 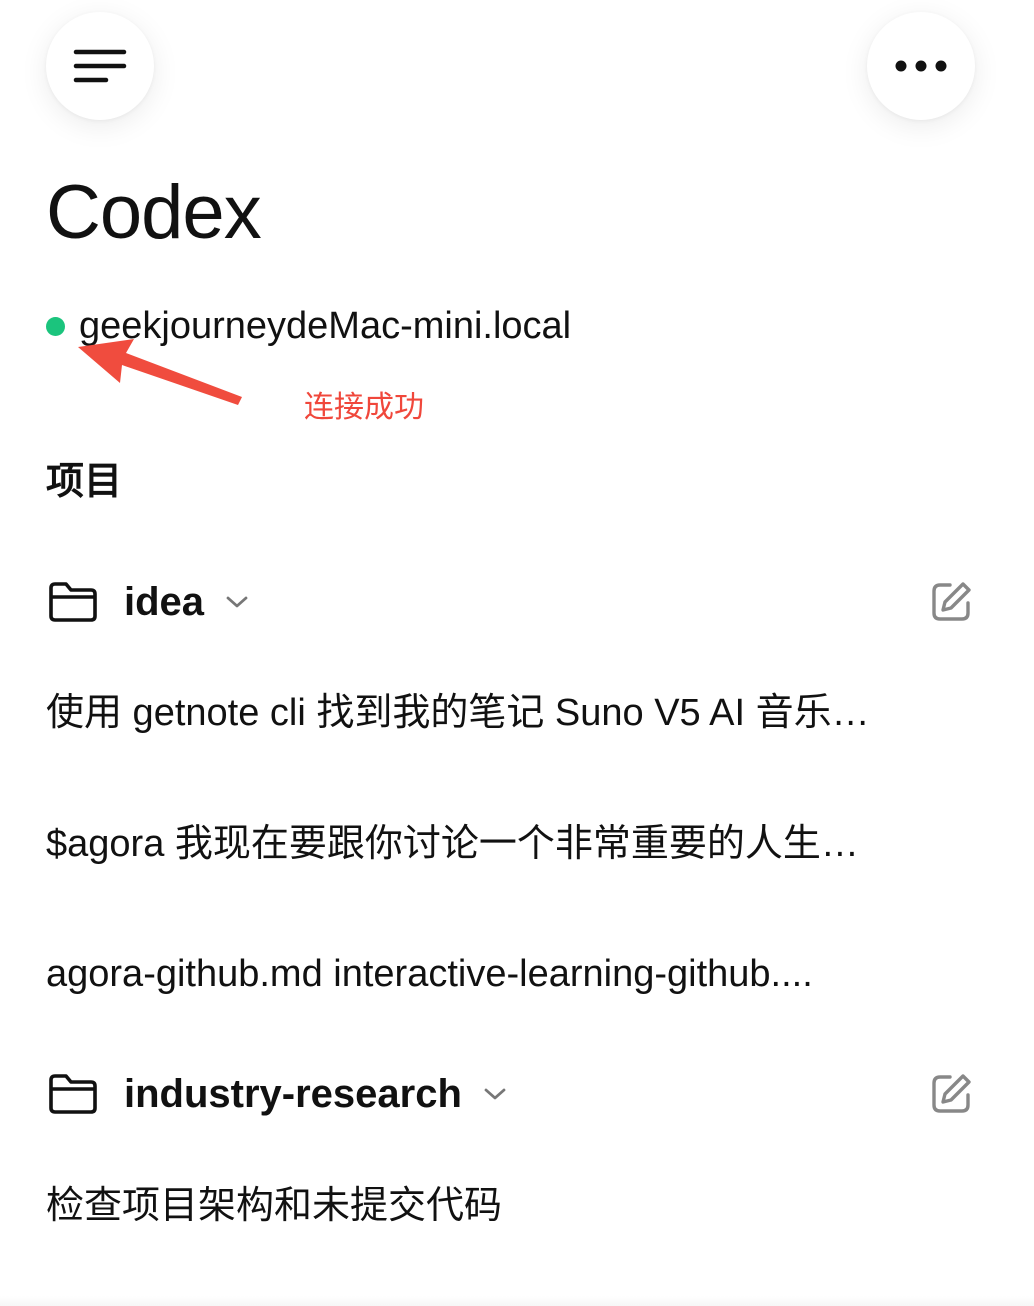 What do you see at coordinates (517, 1301) in the screenshot?
I see `bottom-fade` at bounding box center [517, 1301].